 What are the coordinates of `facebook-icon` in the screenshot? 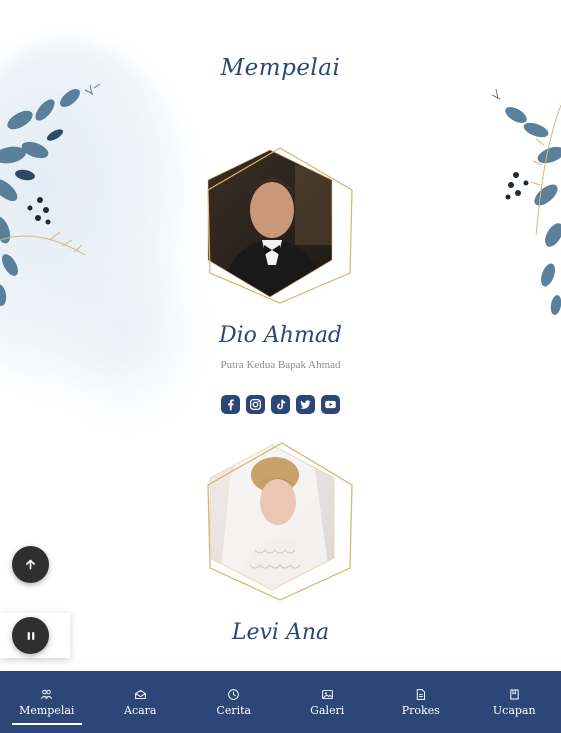 It's located at (230, 404).